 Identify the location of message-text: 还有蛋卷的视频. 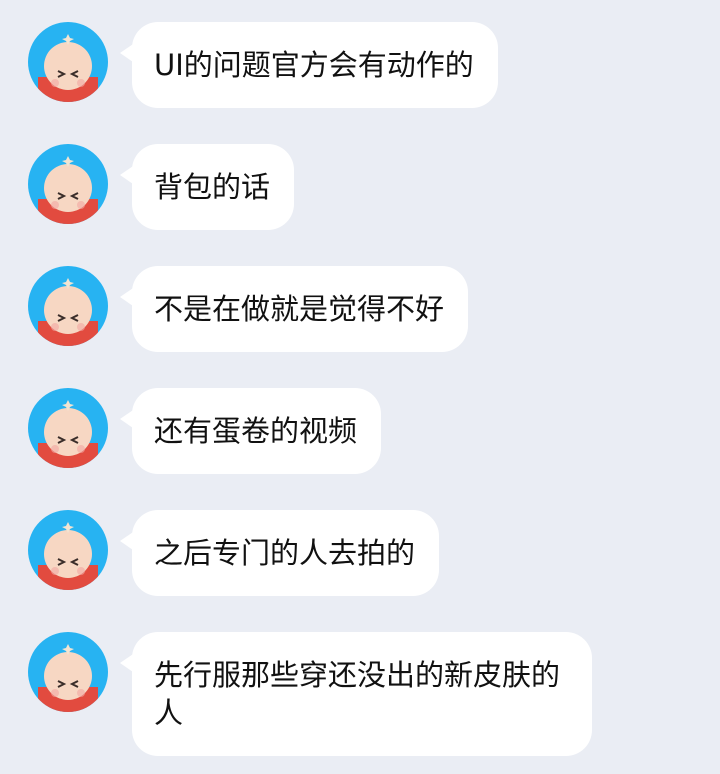
(256, 431).